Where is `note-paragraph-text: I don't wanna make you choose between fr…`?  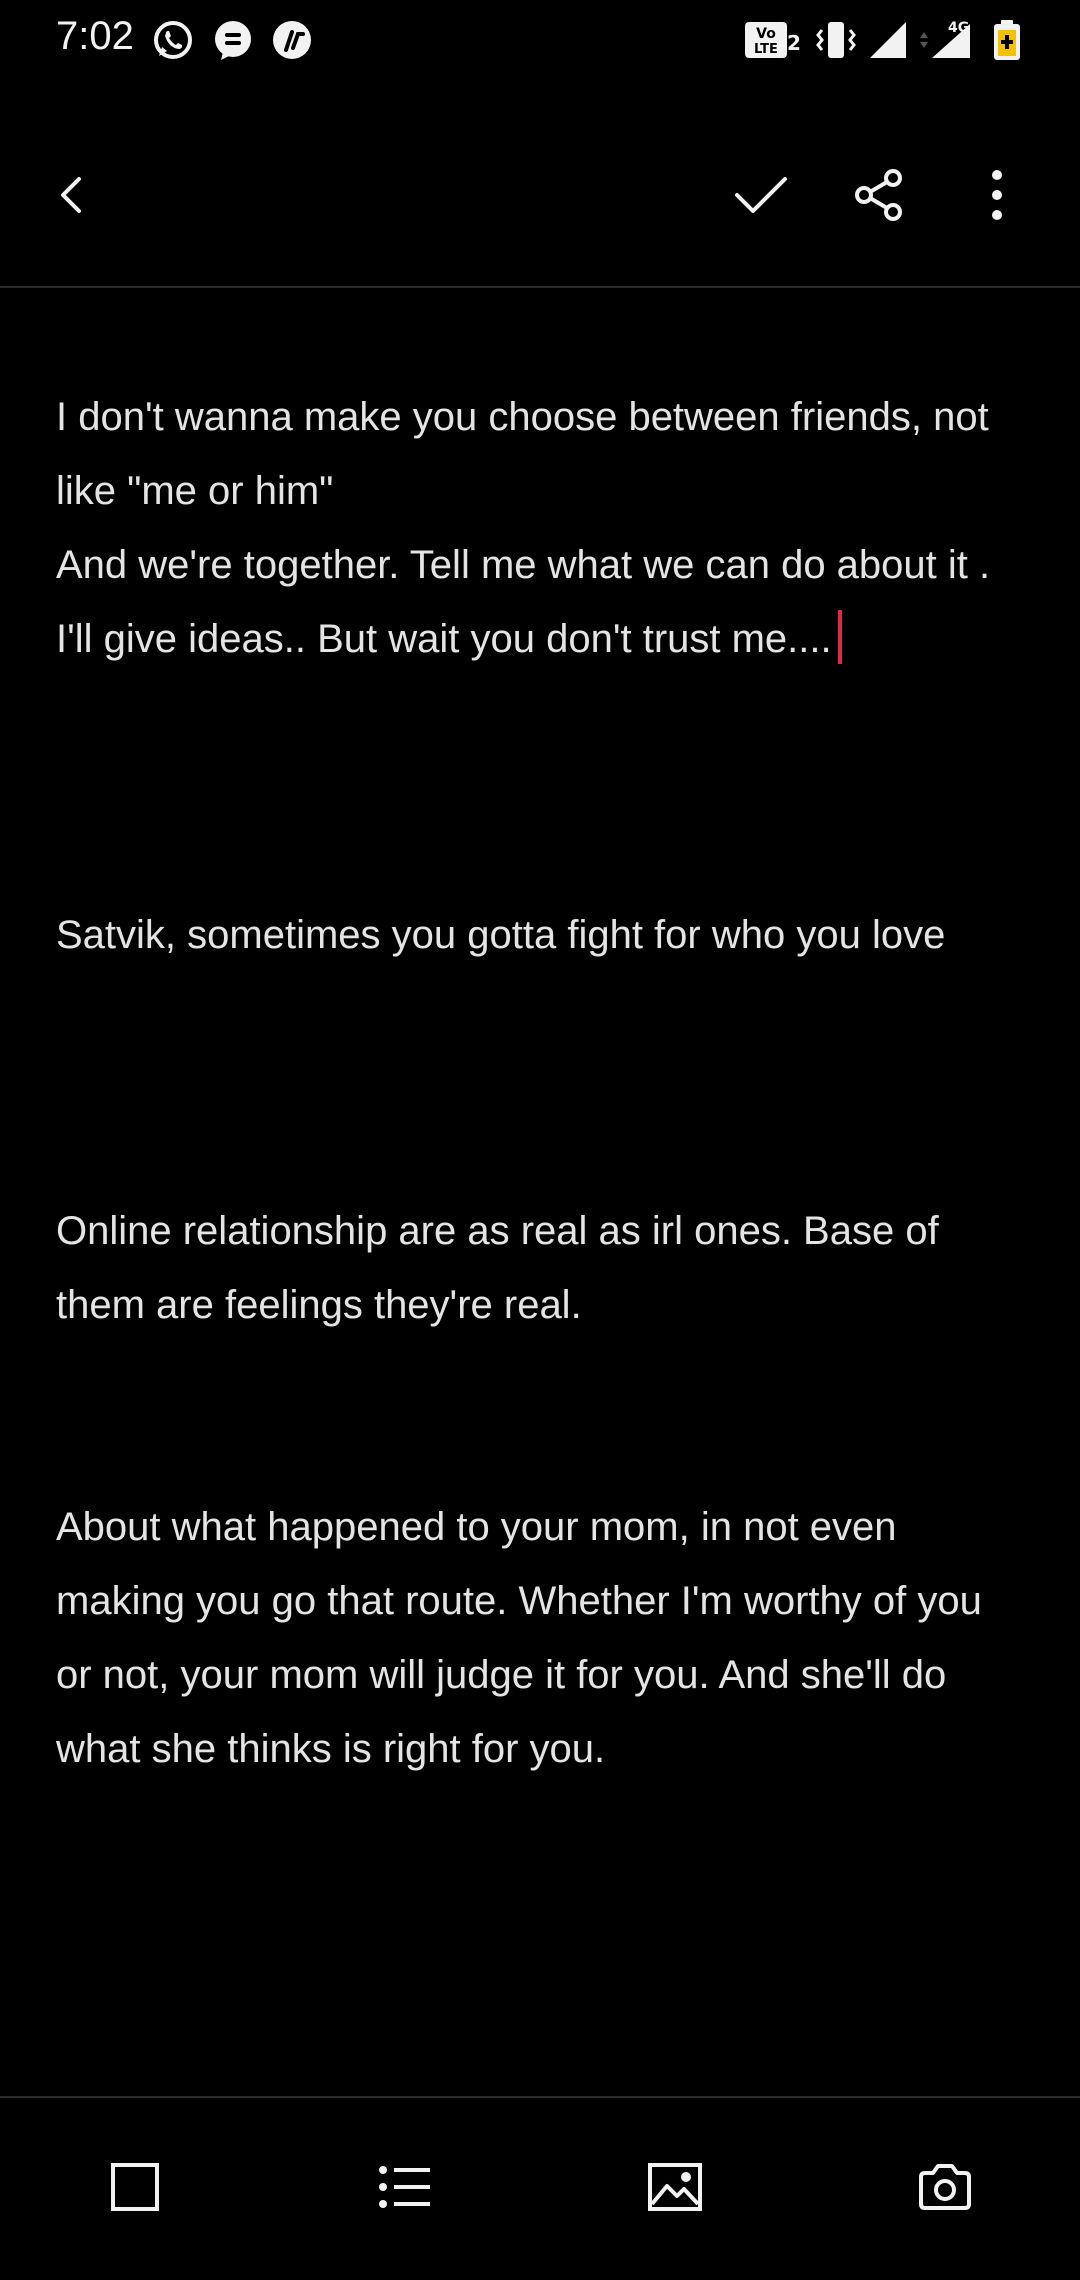
note-paragraph-text: I don't wanna make you choose between fr… is located at coordinates (523, 528).